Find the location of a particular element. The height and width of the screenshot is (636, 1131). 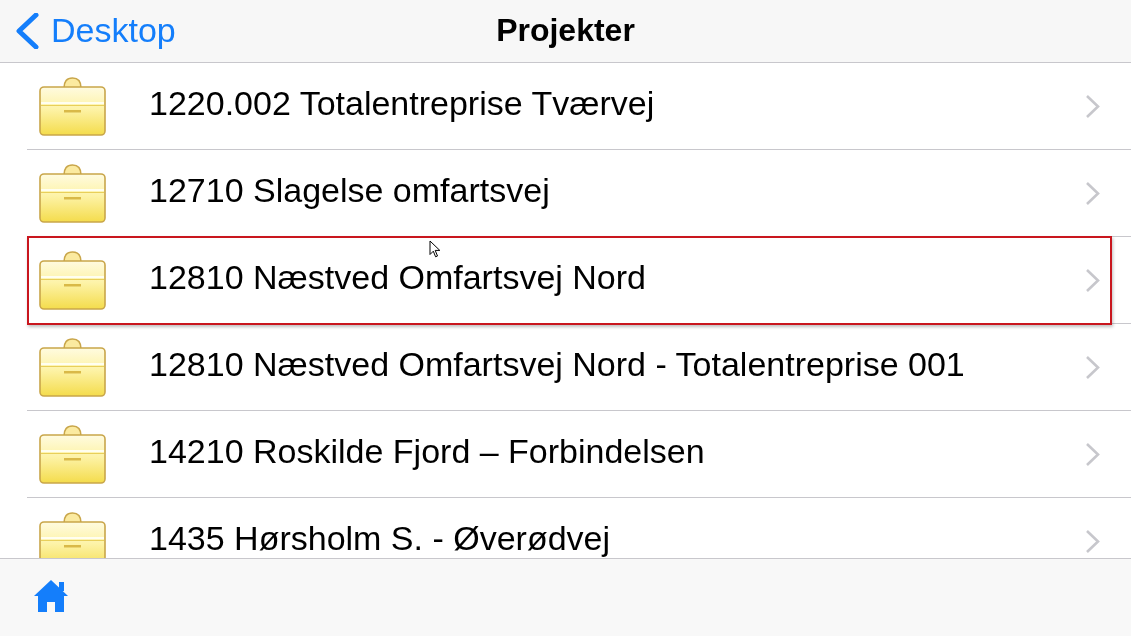

home-icon is located at coordinates (51, 595).